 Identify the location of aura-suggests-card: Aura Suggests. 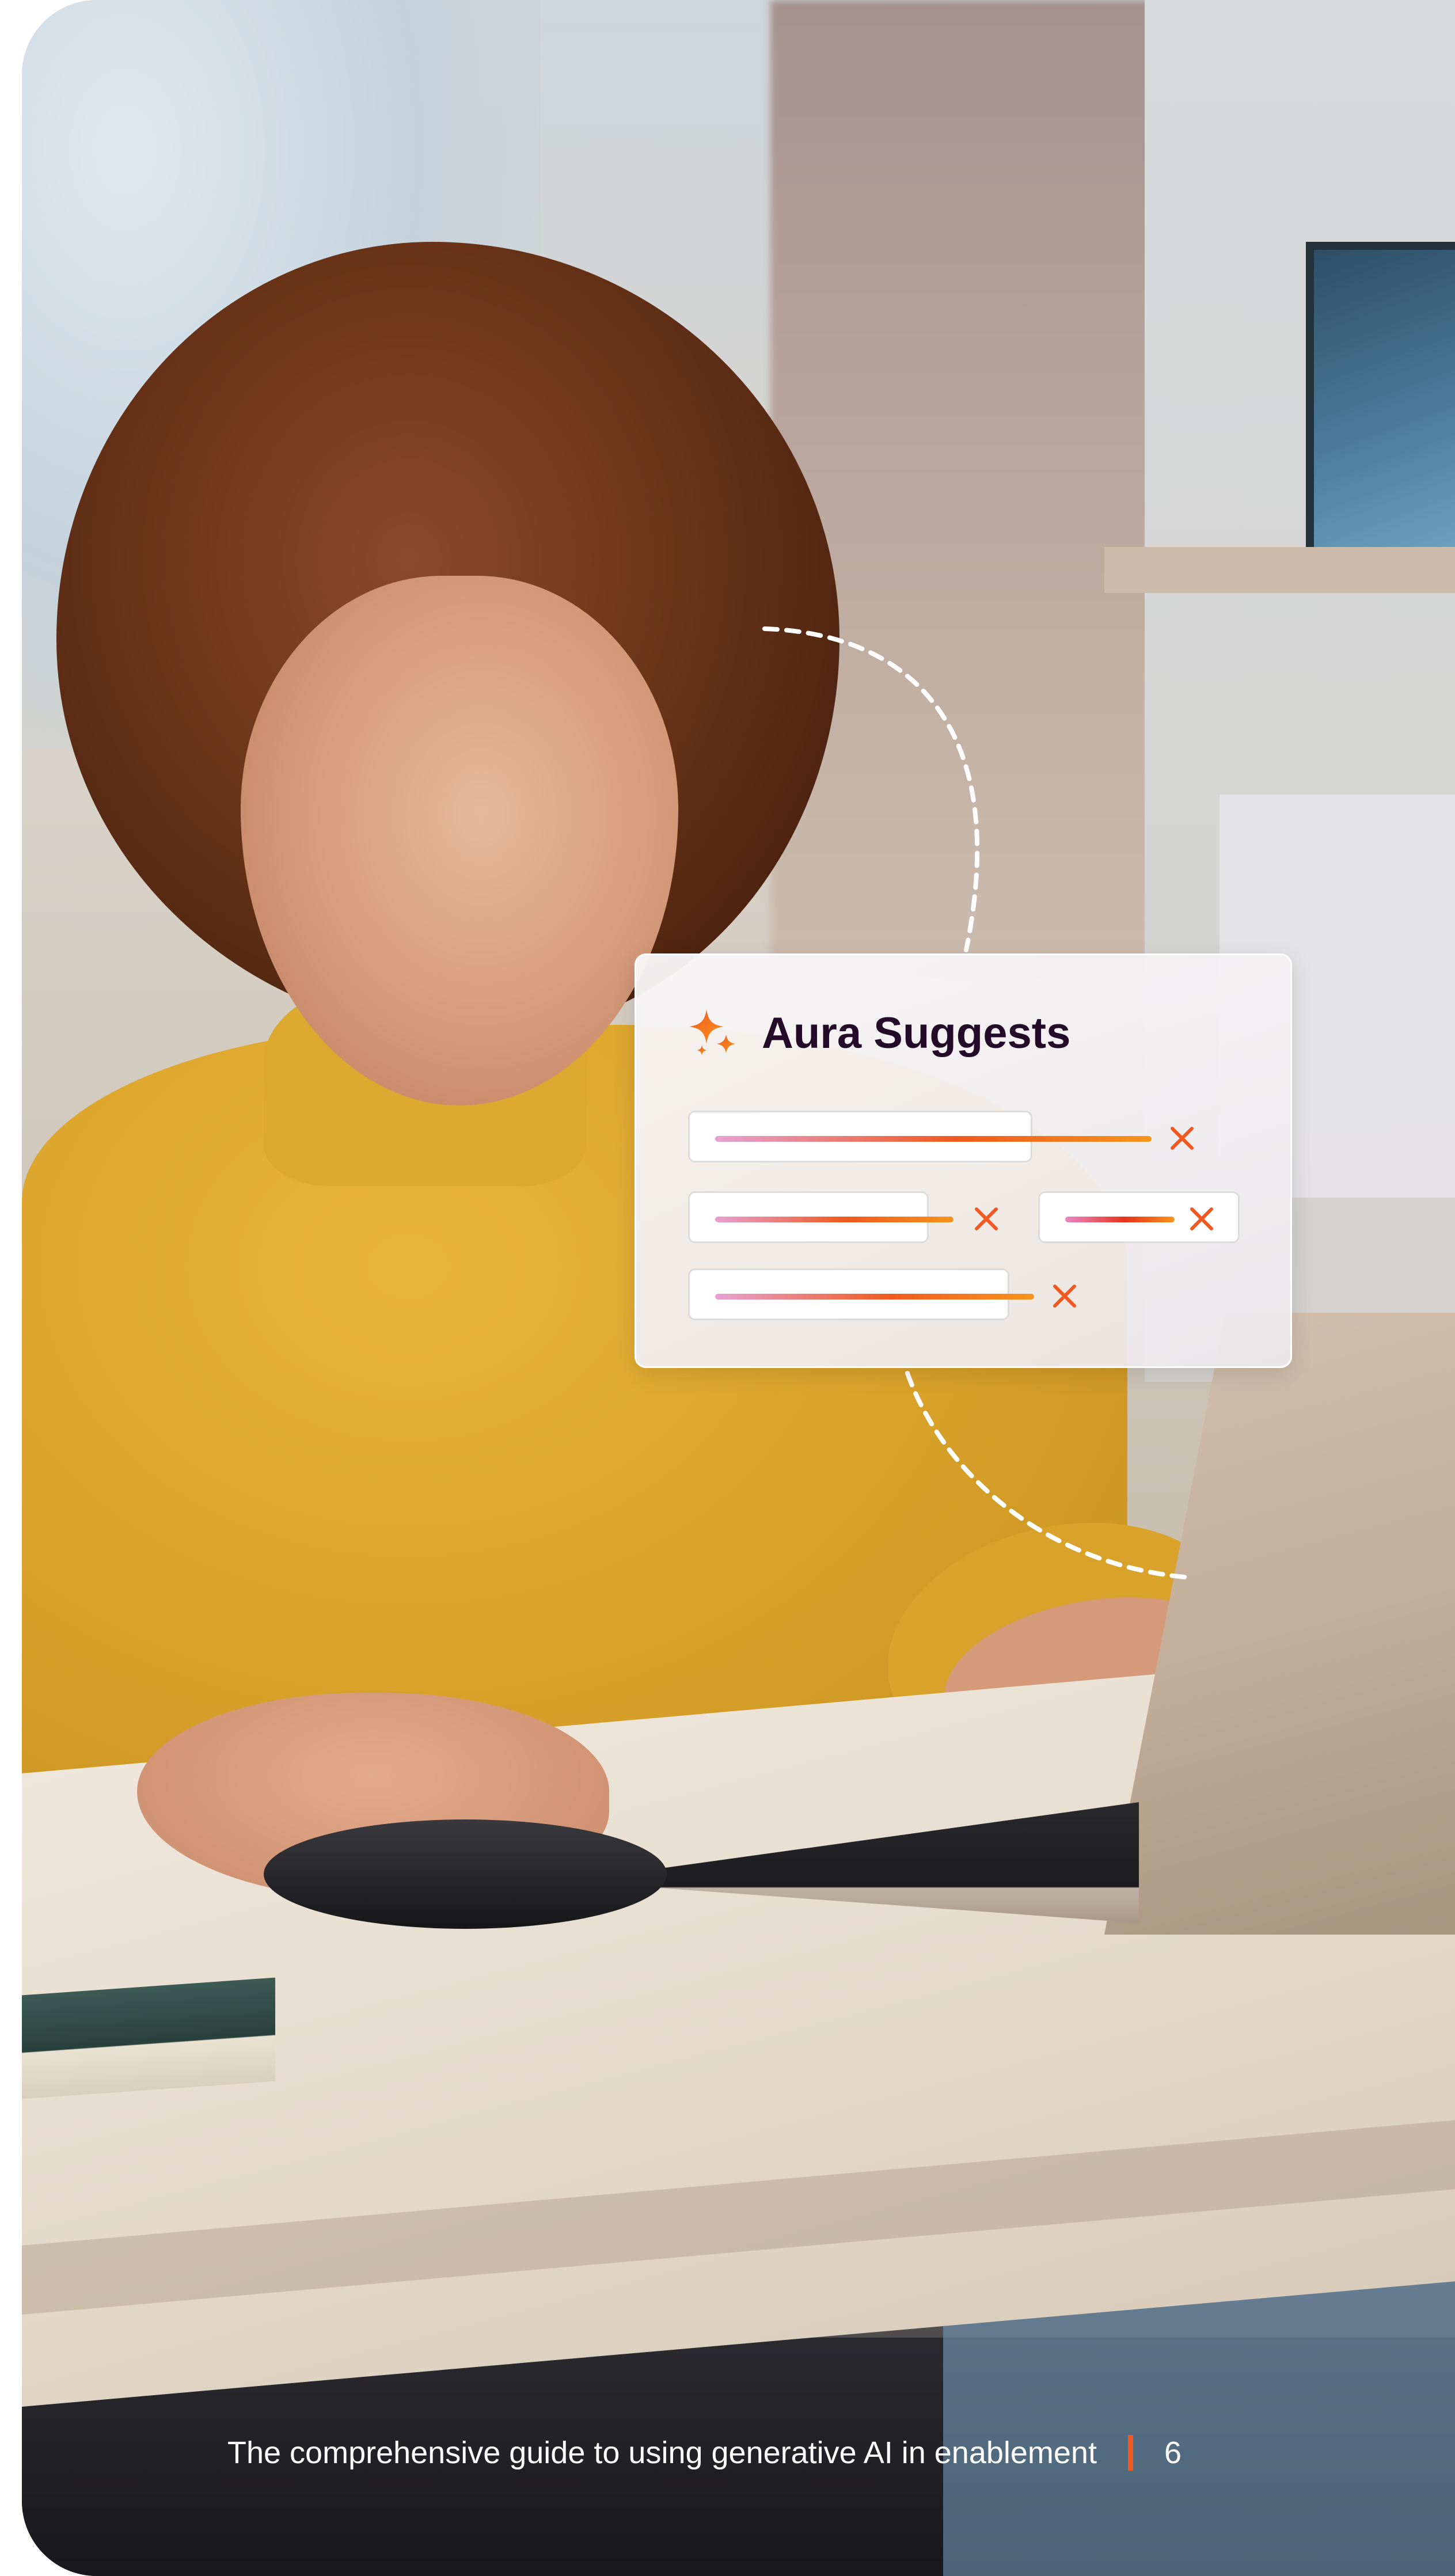
(963, 1161).